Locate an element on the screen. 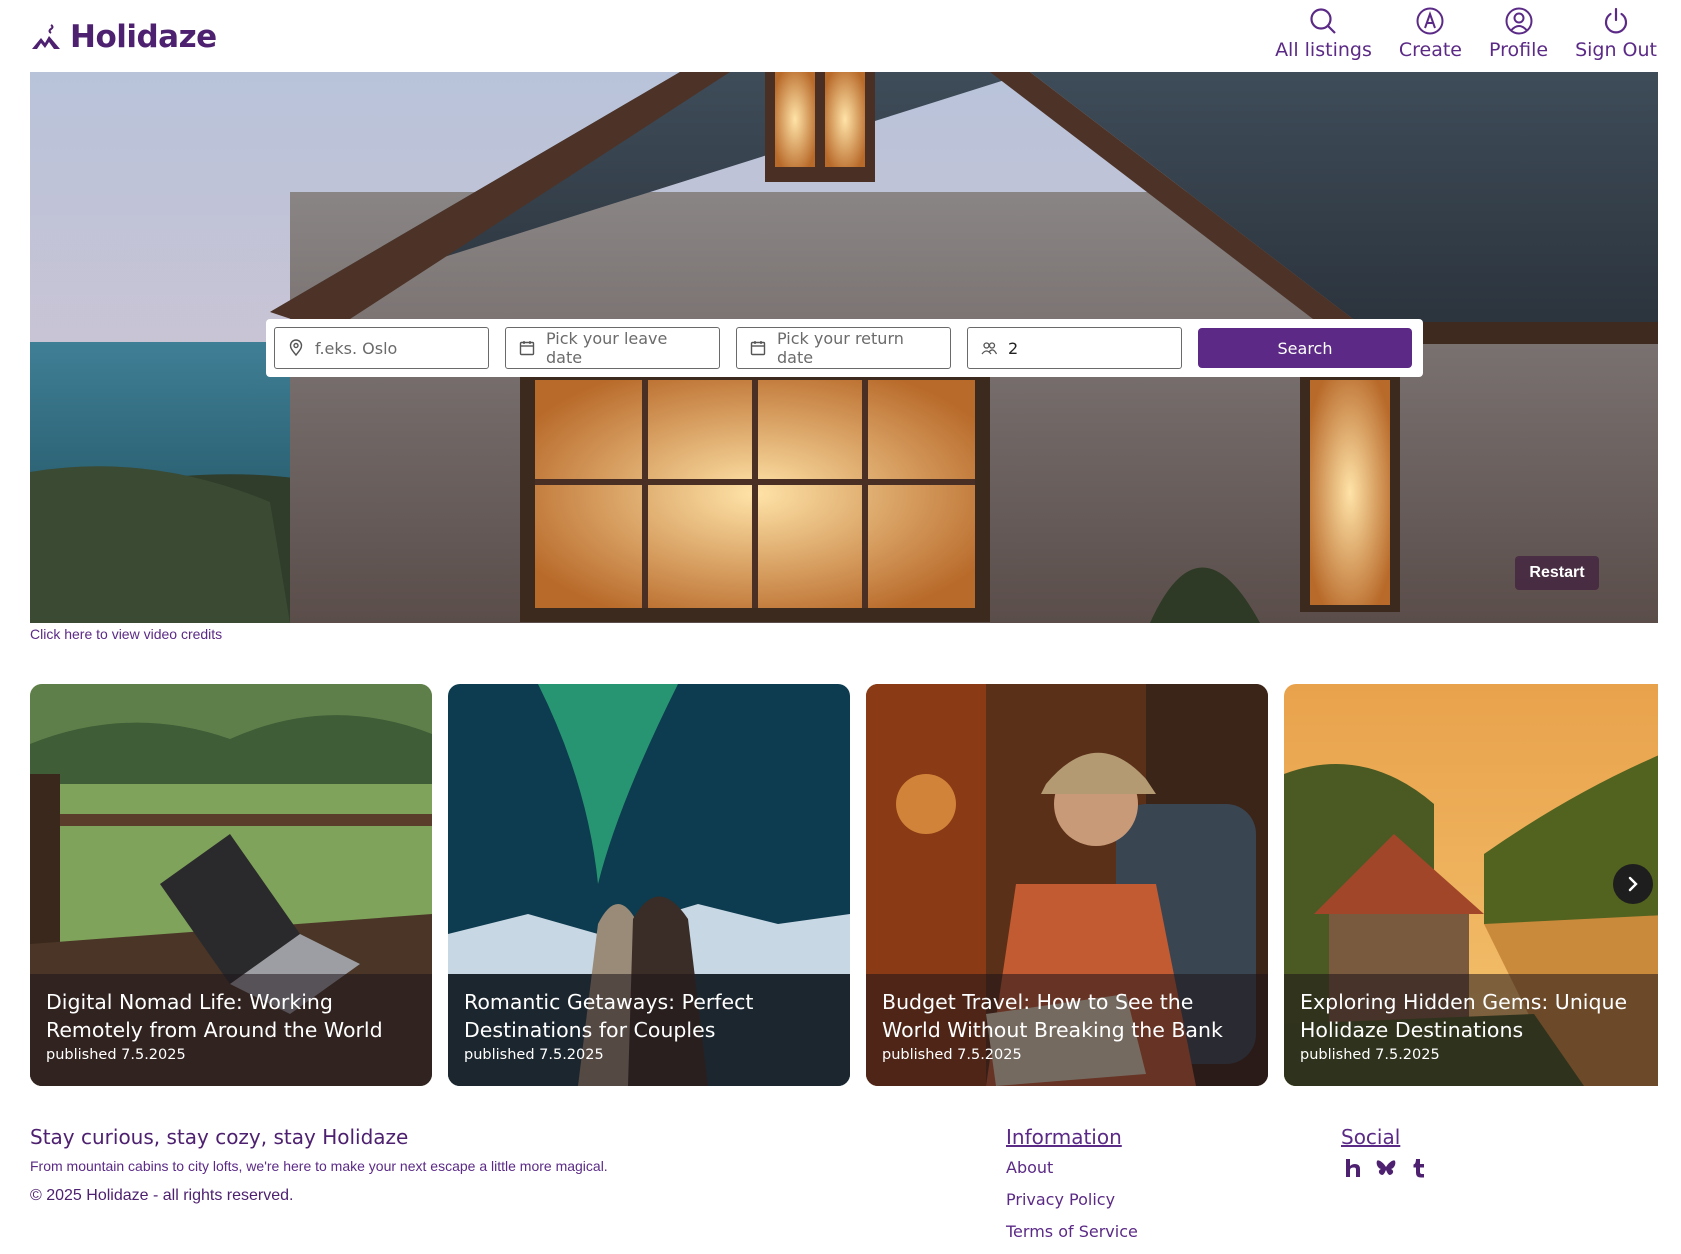 This screenshot has height=1254, width=1681. brand-name: Holidaze is located at coordinates (143, 37).